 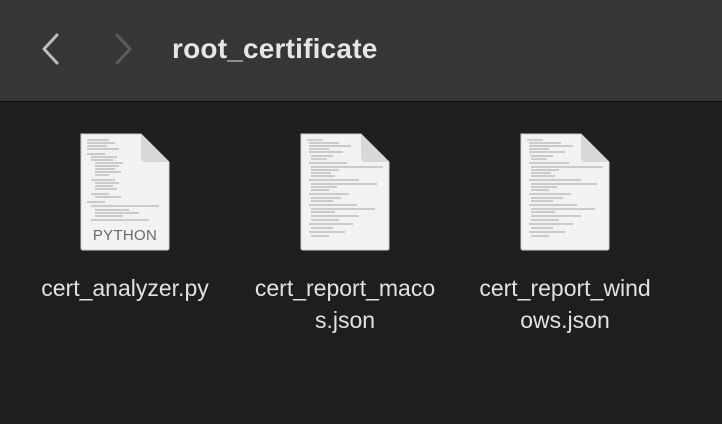 I want to click on chevron-right-icon, so click(x=123, y=49).